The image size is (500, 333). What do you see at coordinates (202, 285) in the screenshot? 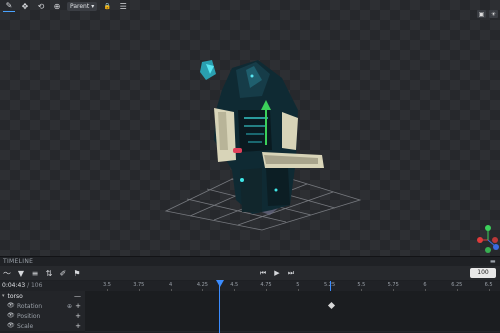
I see `ruler-tick-label: 4.25` at bounding box center [202, 285].